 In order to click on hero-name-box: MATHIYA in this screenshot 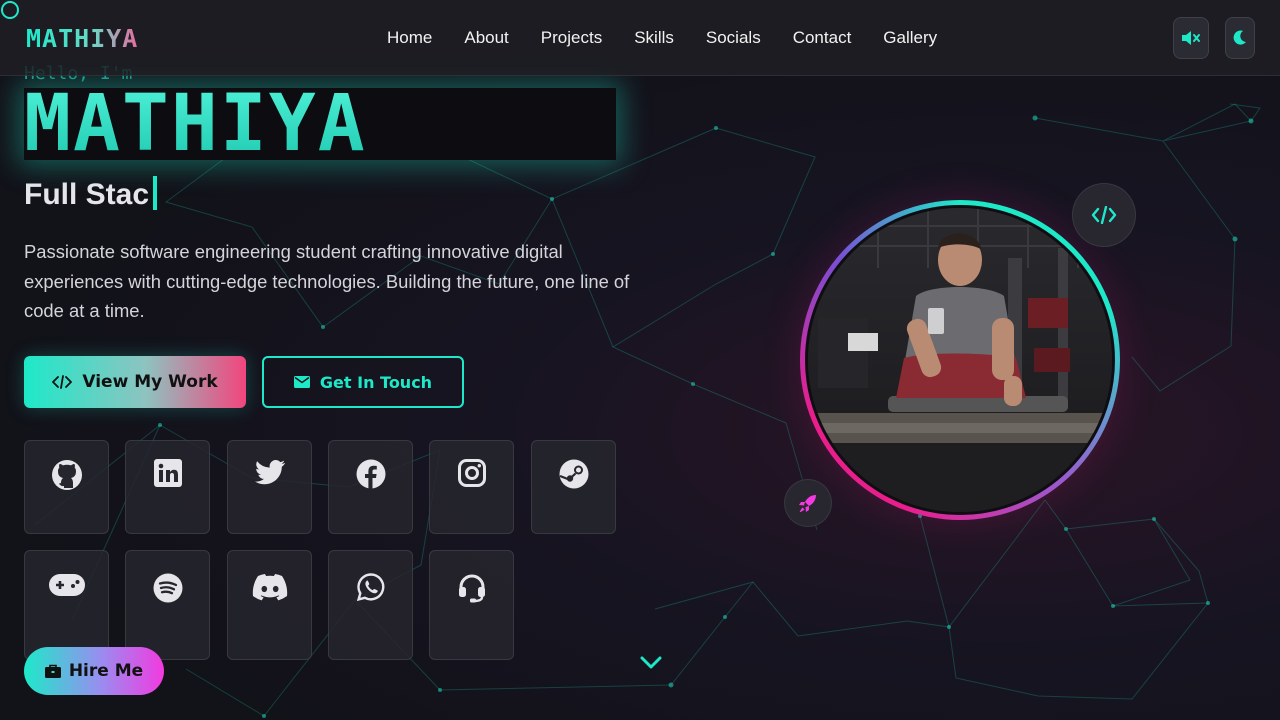, I will do `click(320, 124)`.